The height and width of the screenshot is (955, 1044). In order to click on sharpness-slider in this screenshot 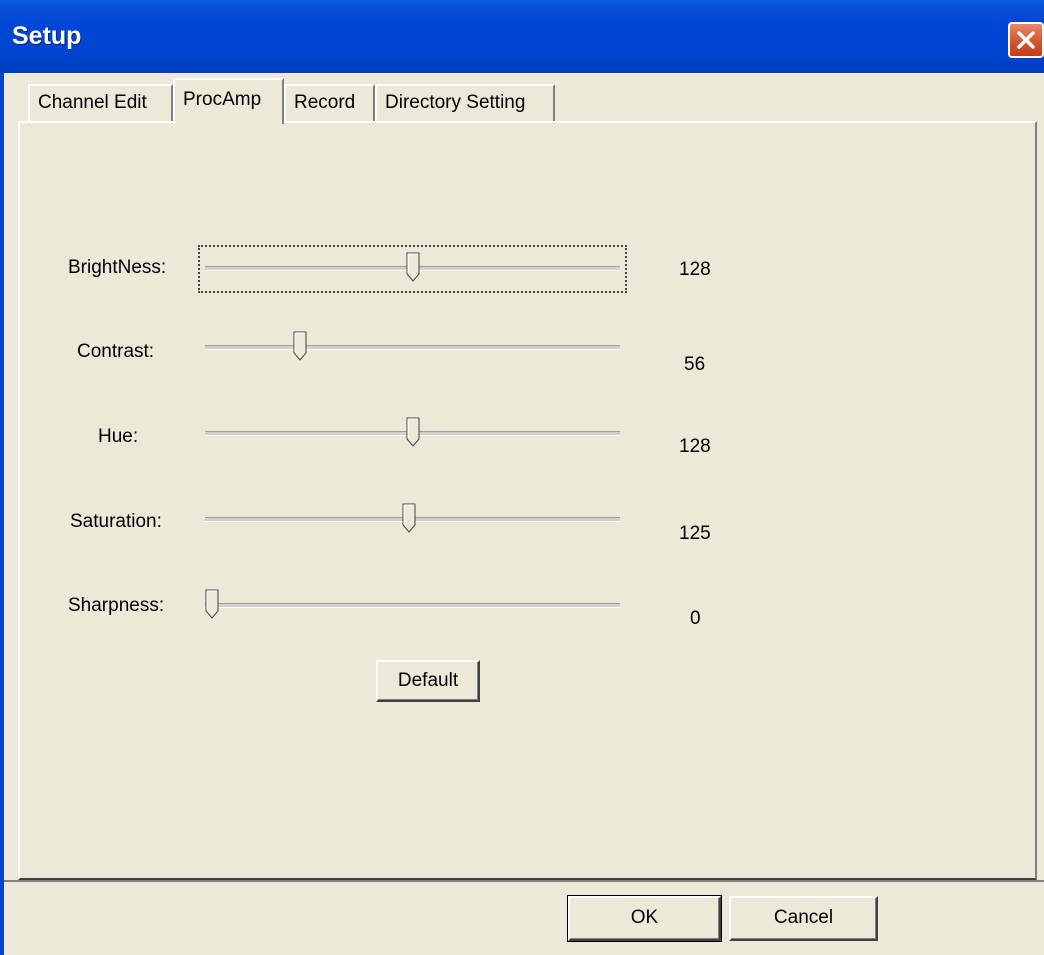, I will do `click(412, 606)`.